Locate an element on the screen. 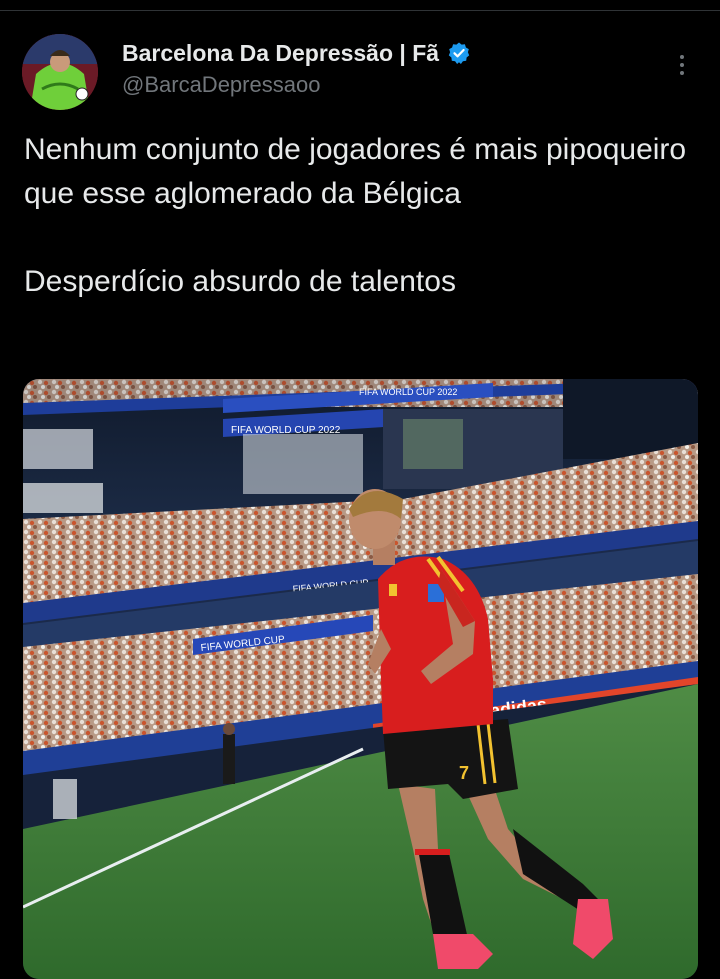  name-row: Barcelona Da Depressão | Fã is located at coordinates (296, 53).